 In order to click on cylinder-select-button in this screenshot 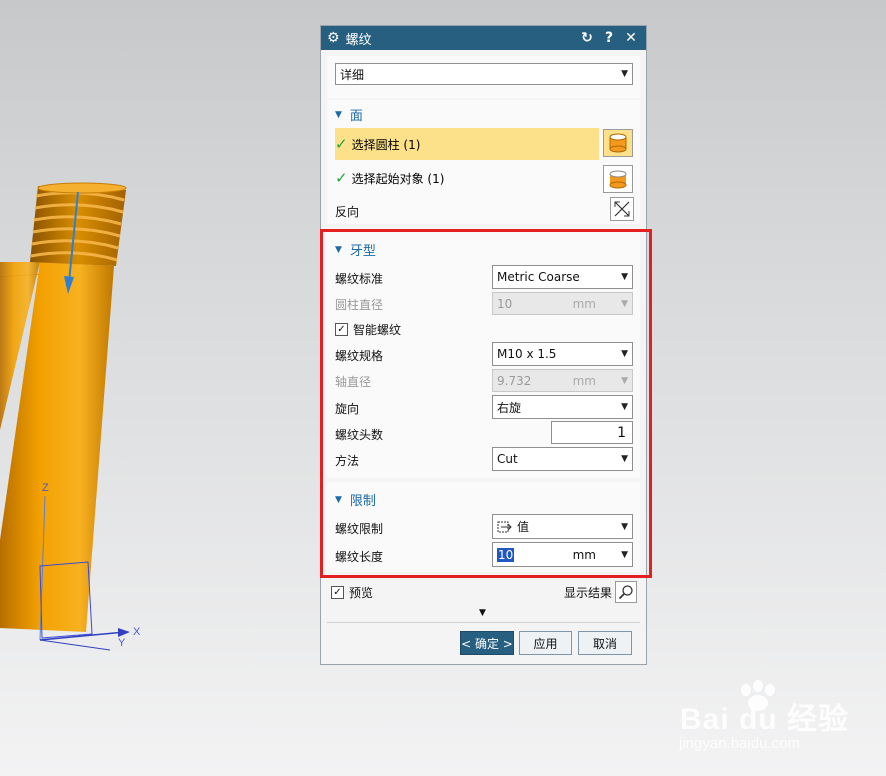, I will do `click(618, 143)`.